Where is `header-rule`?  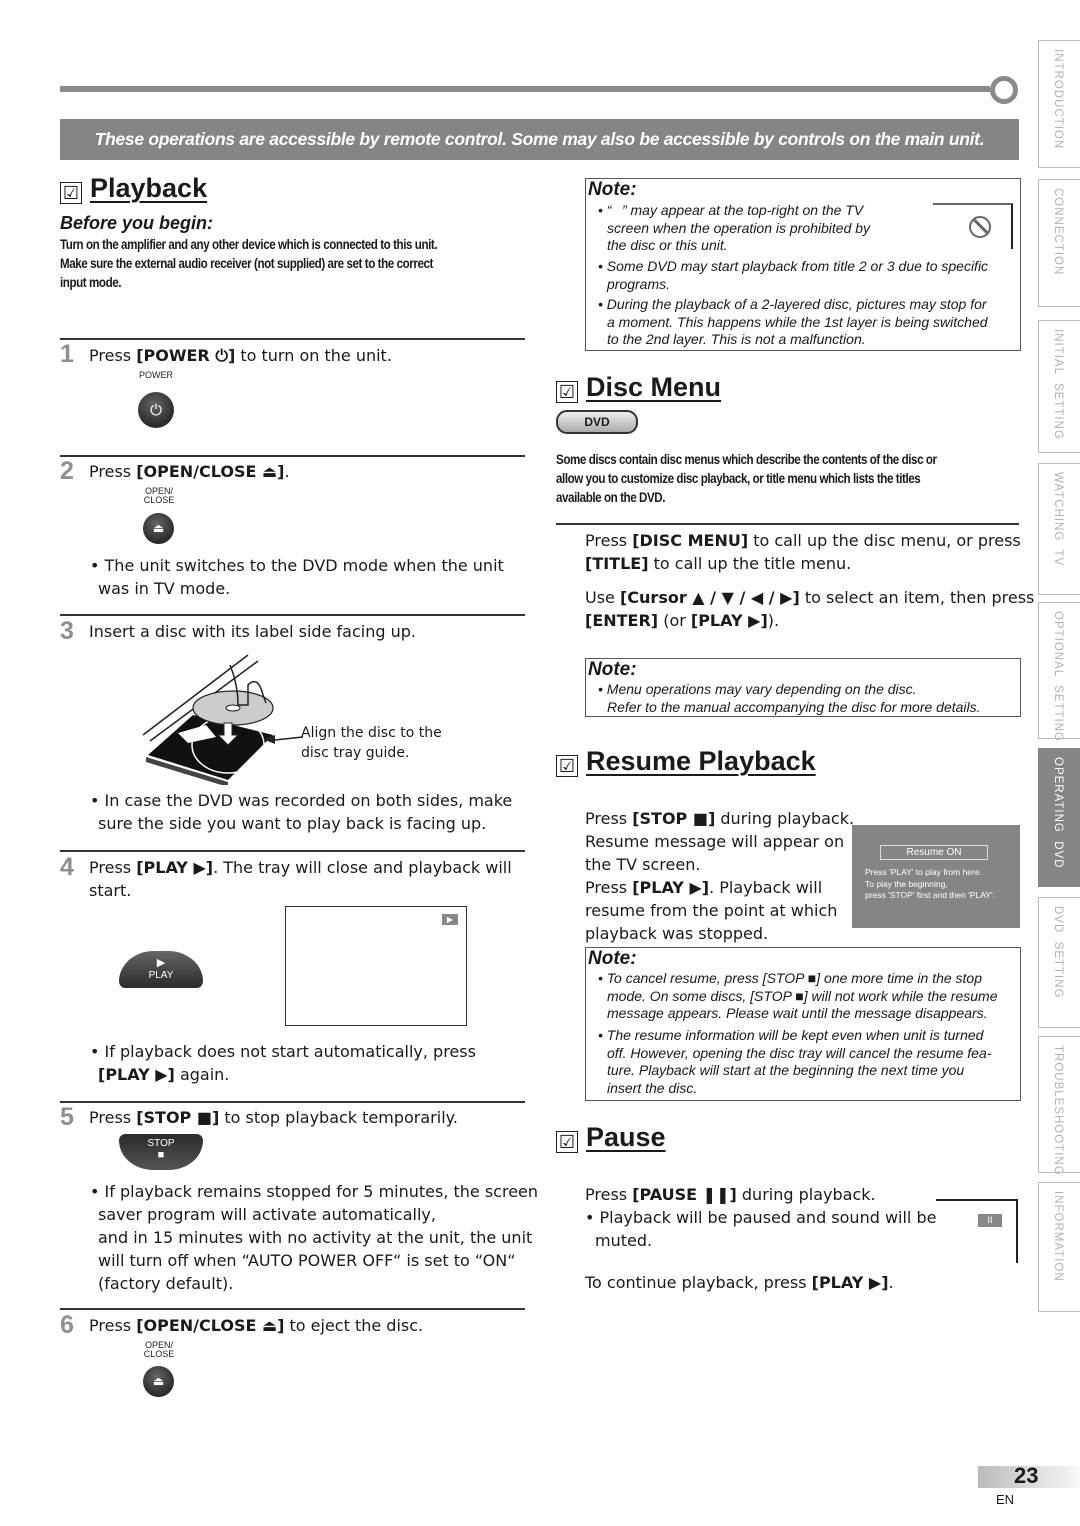
header-rule is located at coordinates (525, 89).